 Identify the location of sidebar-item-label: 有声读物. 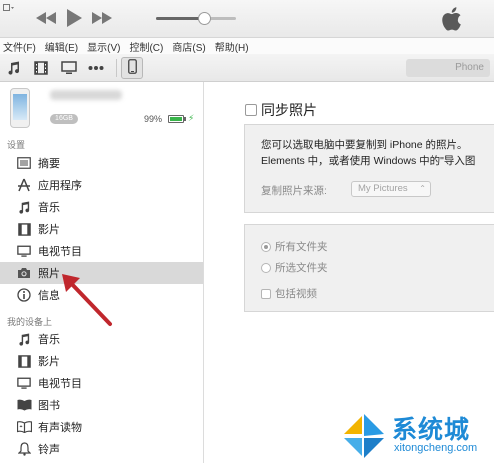
(60, 428).